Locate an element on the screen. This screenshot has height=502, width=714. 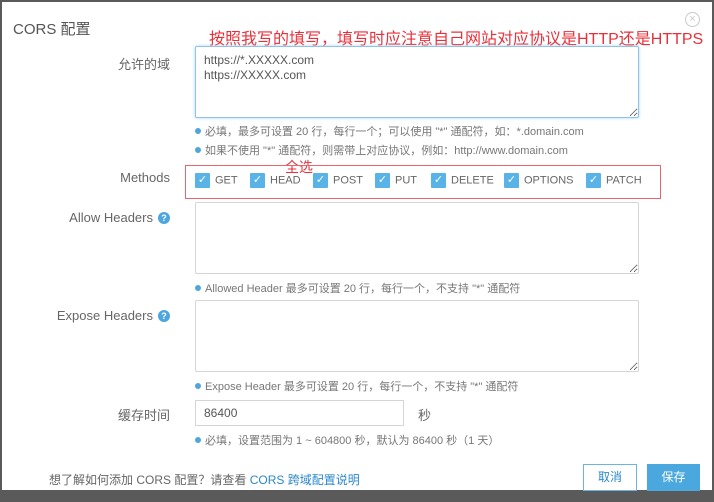
method-checkbox-head: ✓ HEAD is located at coordinates (275, 180).